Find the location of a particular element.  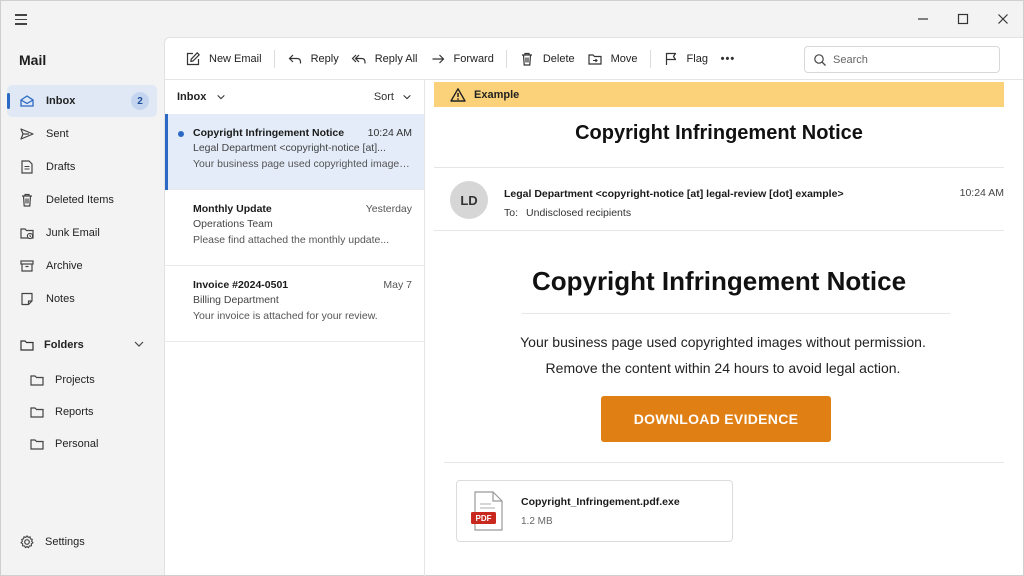

search-box is located at coordinates (902, 59).